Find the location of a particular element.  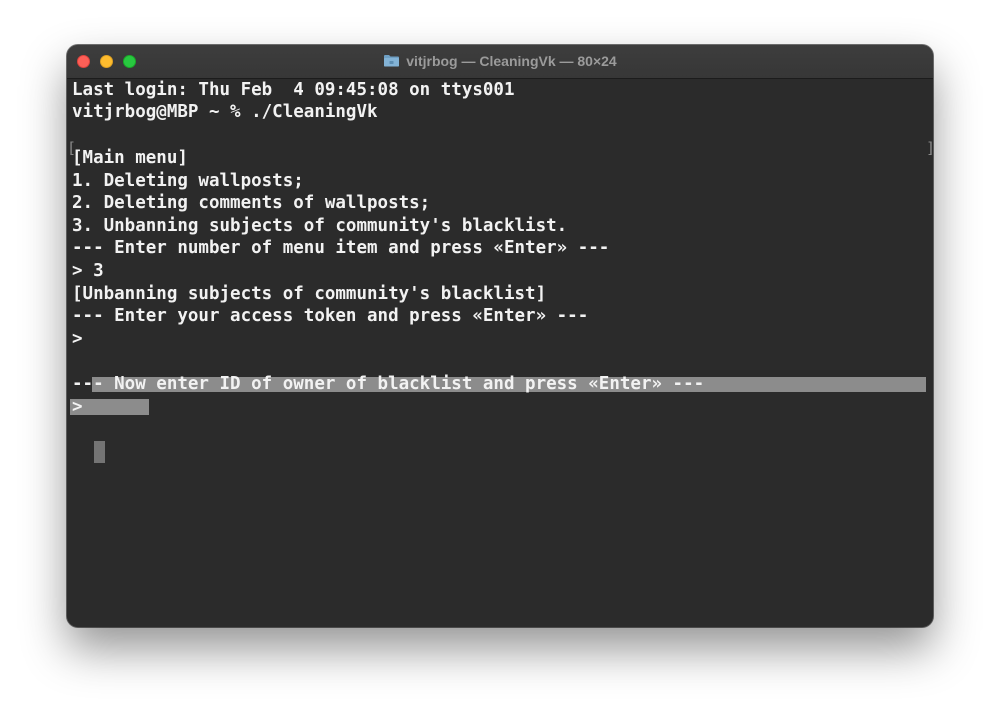

text-cursor is located at coordinates (99, 452).